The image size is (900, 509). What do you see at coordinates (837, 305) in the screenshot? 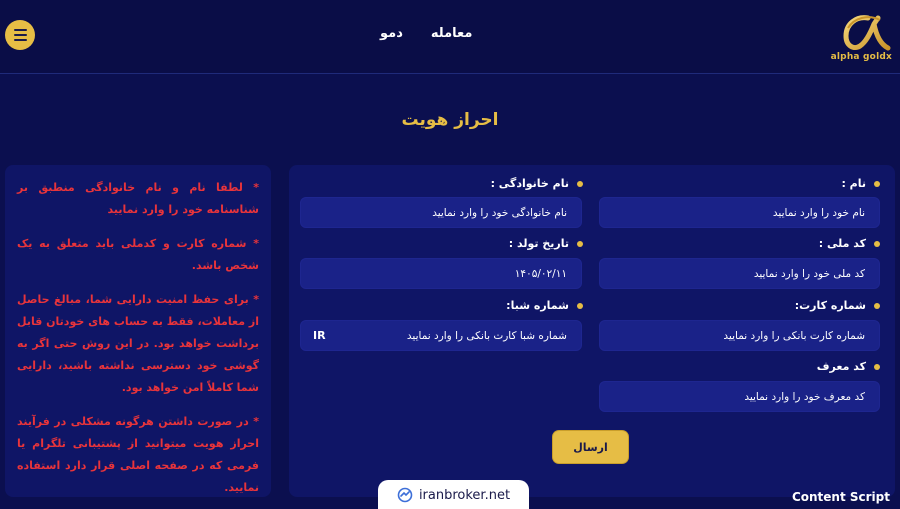
I see `card-number-label: شماره کارت:` at bounding box center [837, 305].